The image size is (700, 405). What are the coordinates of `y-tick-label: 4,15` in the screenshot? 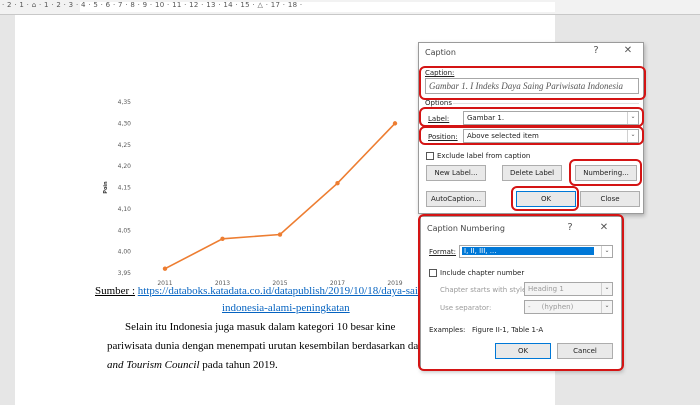 It's located at (125, 188).